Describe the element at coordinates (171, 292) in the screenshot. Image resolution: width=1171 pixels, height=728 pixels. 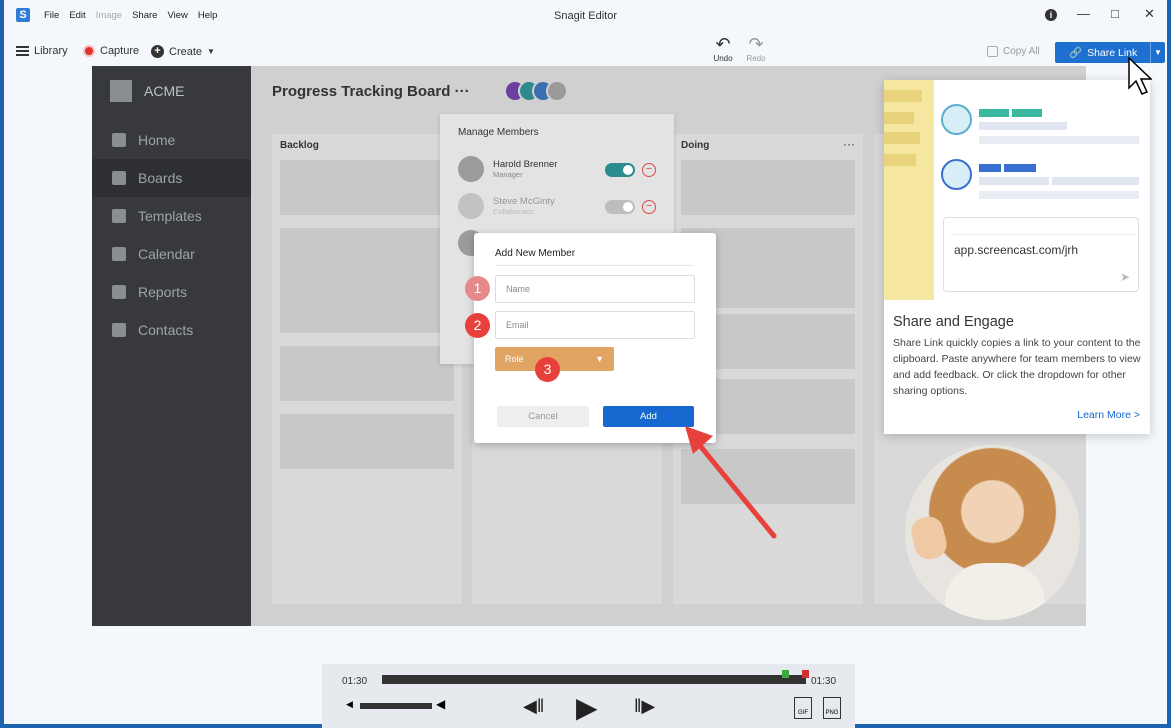
I see `nav-reports: Reports` at that location.